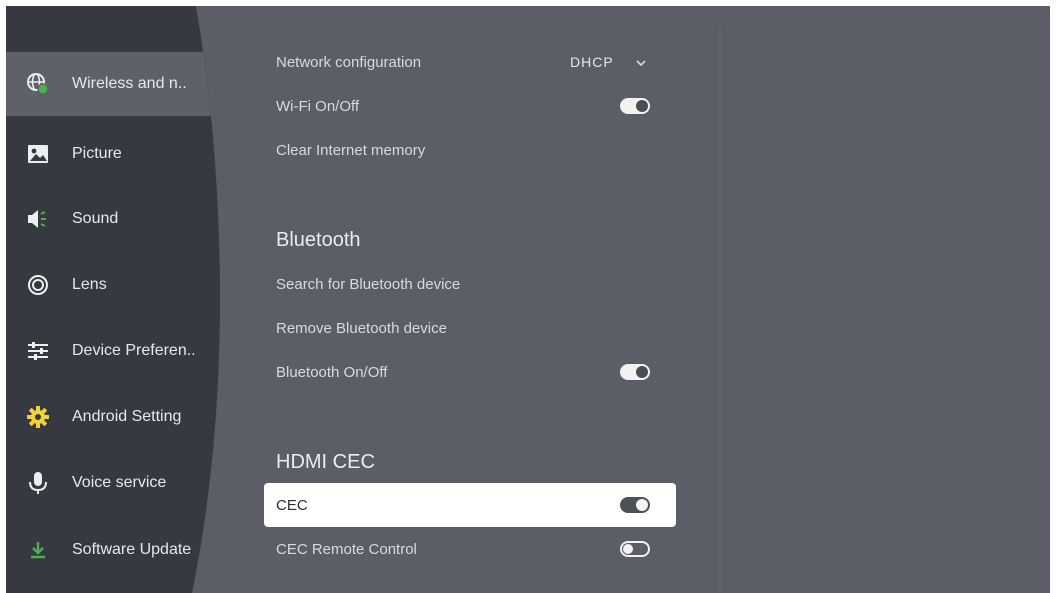 The image size is (1056, 593). Describe the element at coordinates (470, 150) in the screenshot. I see `clear-internet-memory-row: Clear Internet memory` at that location.